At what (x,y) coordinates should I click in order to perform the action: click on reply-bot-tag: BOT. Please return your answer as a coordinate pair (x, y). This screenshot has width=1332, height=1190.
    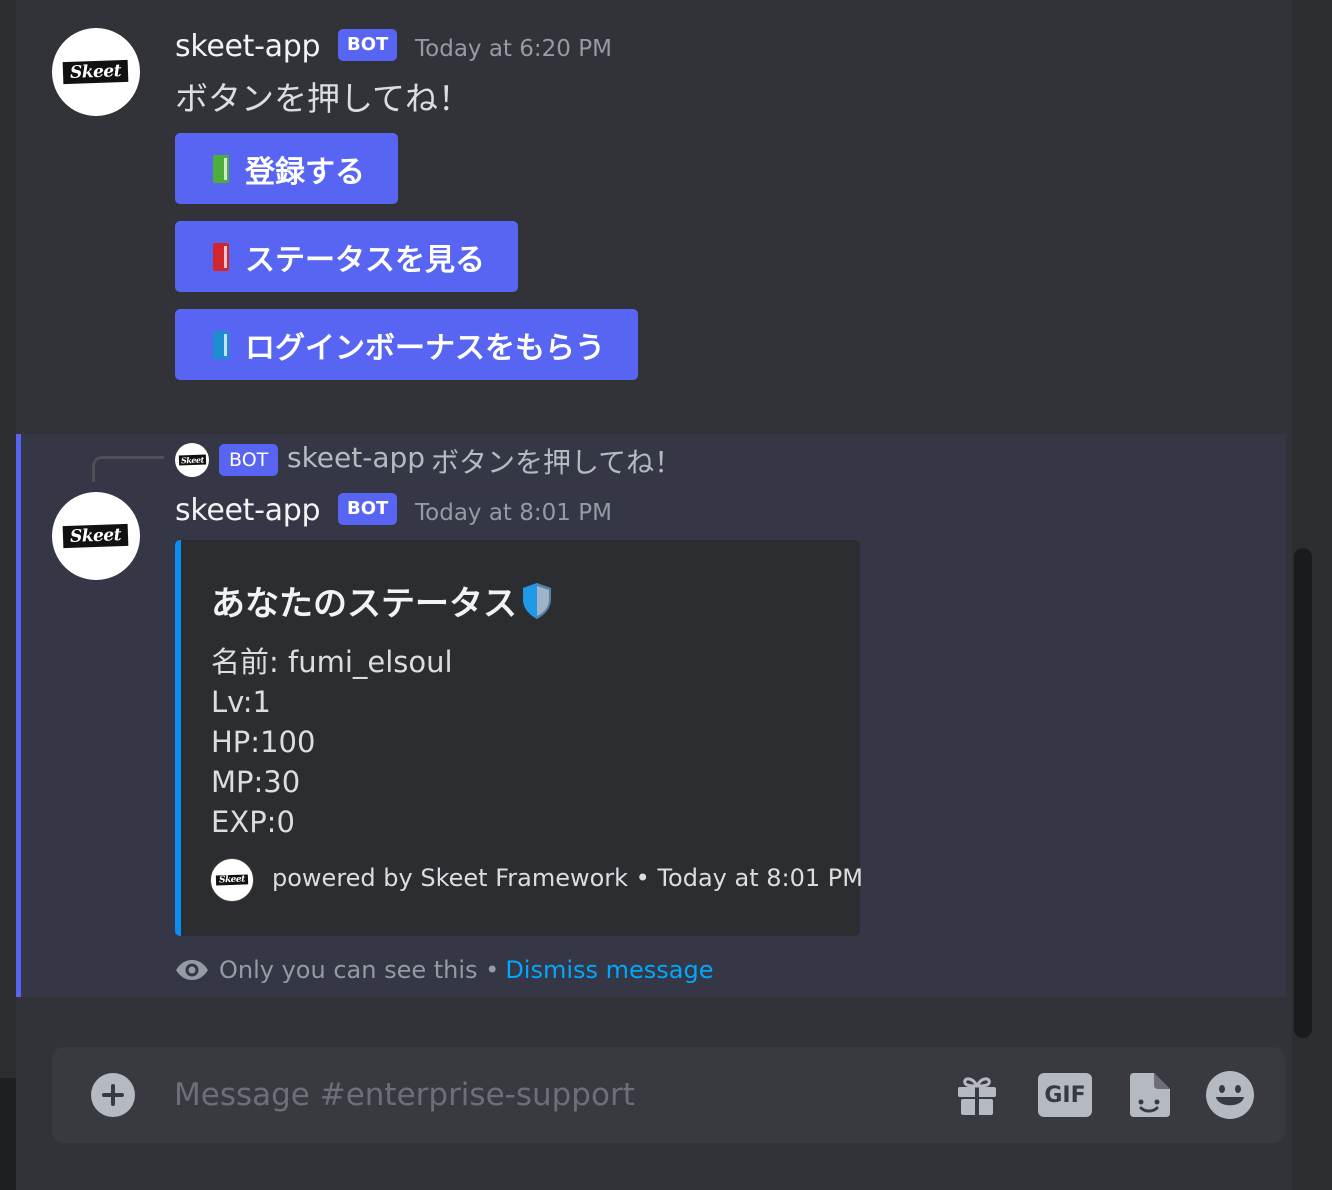
    Looking at the image, I should click on (249, 460).